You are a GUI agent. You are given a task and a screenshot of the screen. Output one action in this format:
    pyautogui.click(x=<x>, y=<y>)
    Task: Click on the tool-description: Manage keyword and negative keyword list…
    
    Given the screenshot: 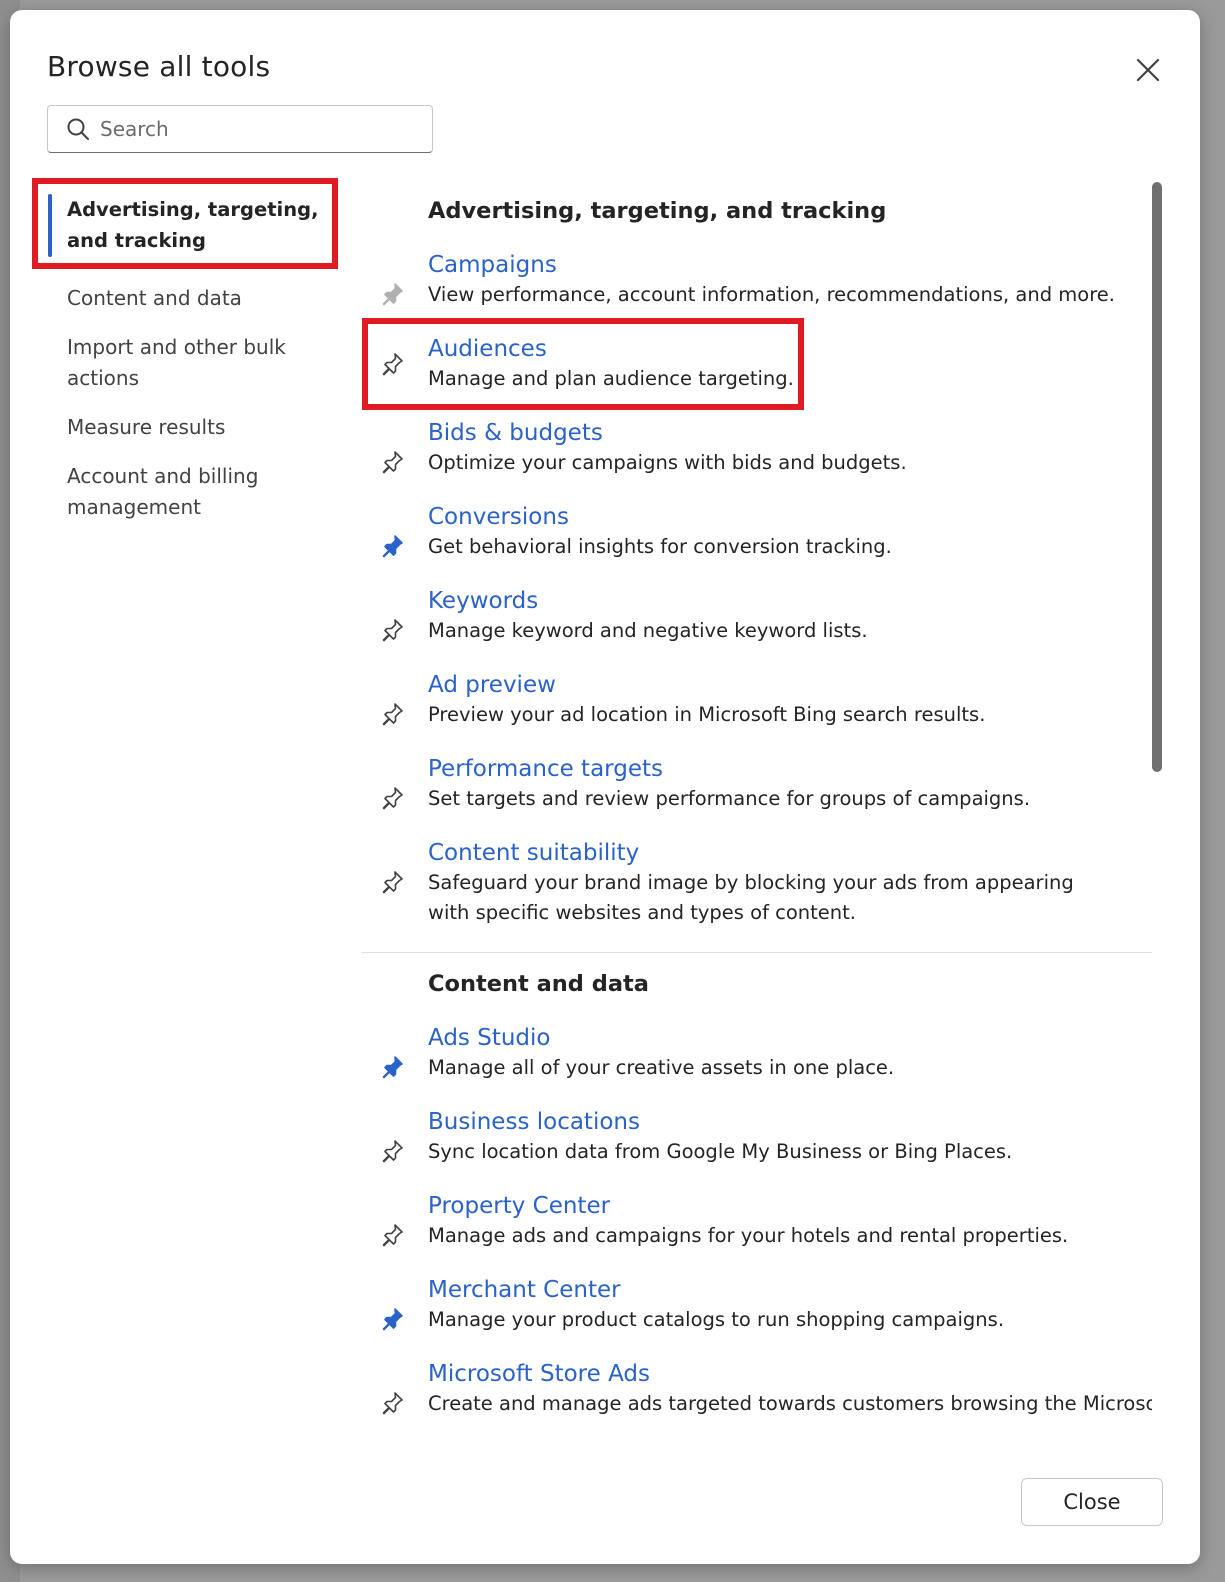 What is the action you would take?
    pyautogui.click(x=648, y=630)
    